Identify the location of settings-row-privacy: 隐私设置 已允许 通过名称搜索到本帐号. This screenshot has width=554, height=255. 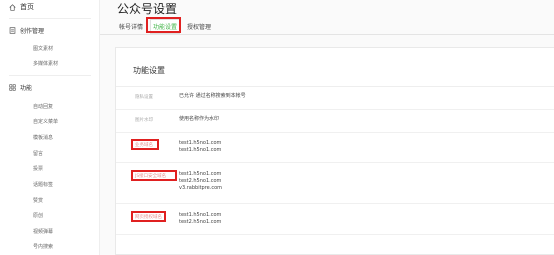
(335, 98).